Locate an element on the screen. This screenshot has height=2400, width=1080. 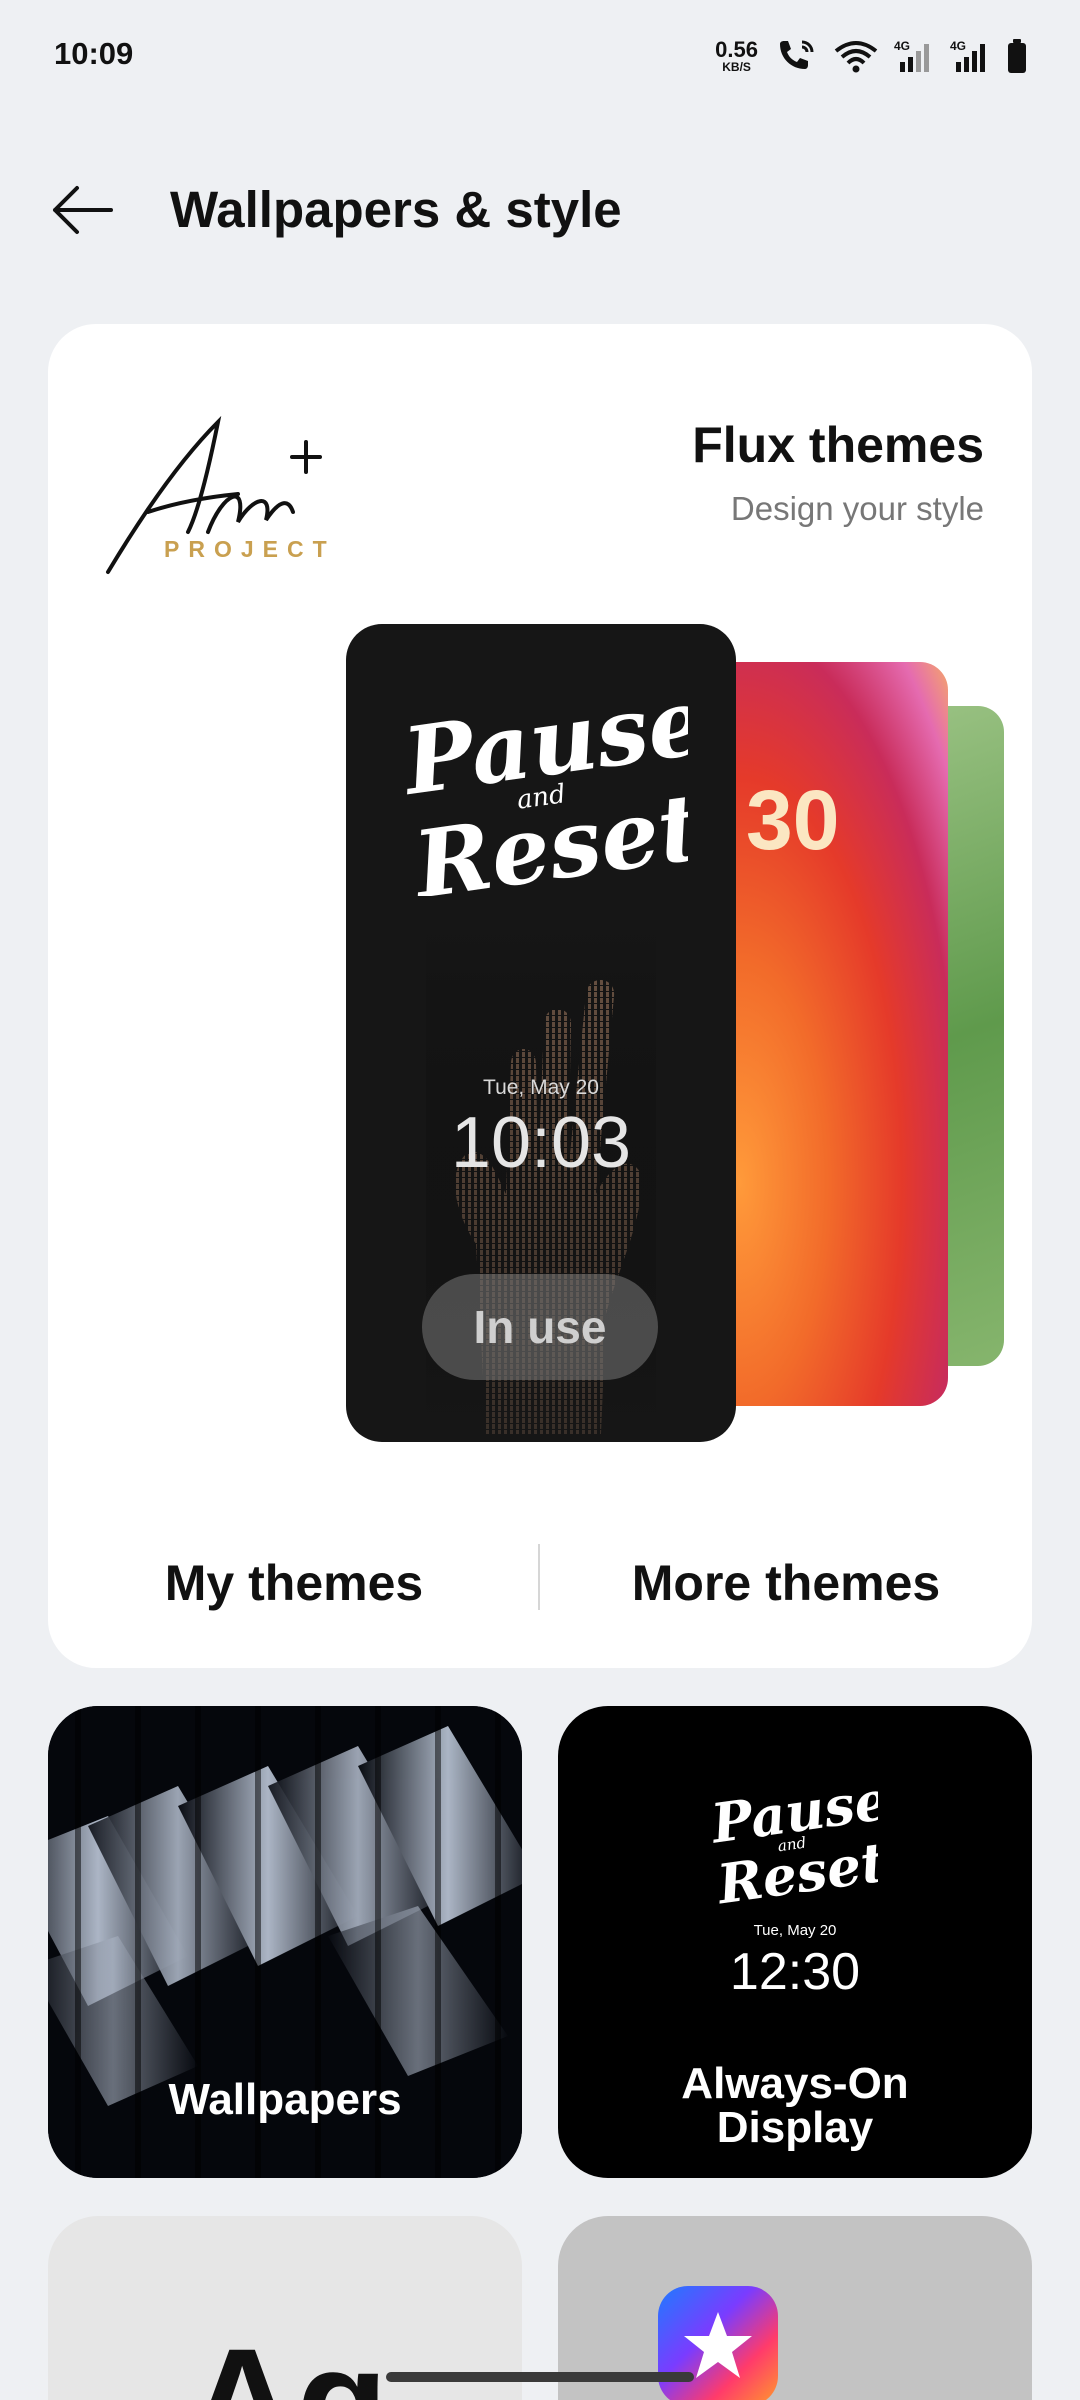
aod-label: Always-On Display is located at coordinates (795, 2106).